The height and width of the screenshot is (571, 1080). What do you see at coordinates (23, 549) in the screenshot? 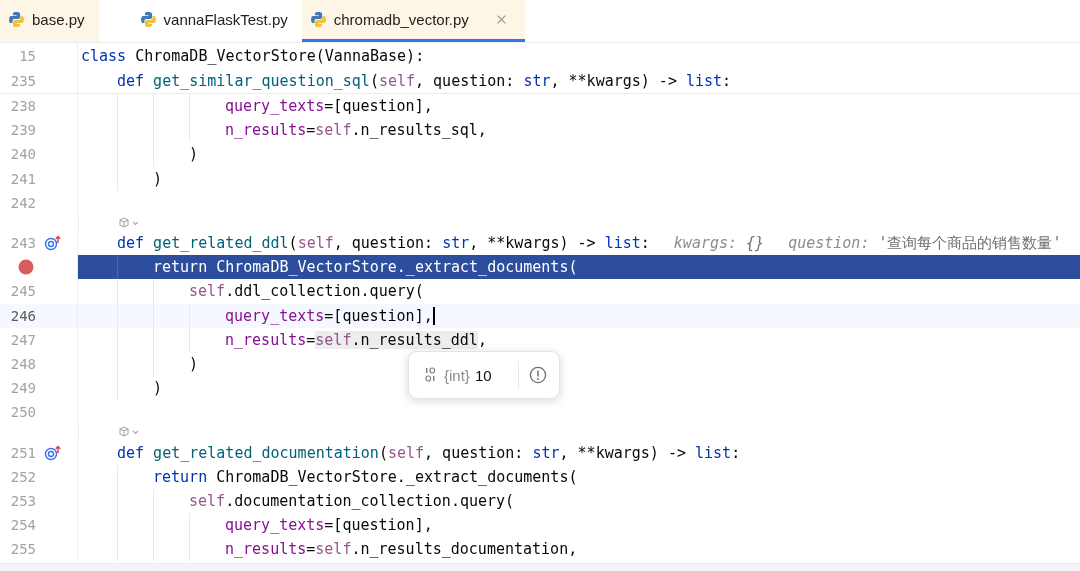
I see `line-number: 255` at bounding box center [23, 549].